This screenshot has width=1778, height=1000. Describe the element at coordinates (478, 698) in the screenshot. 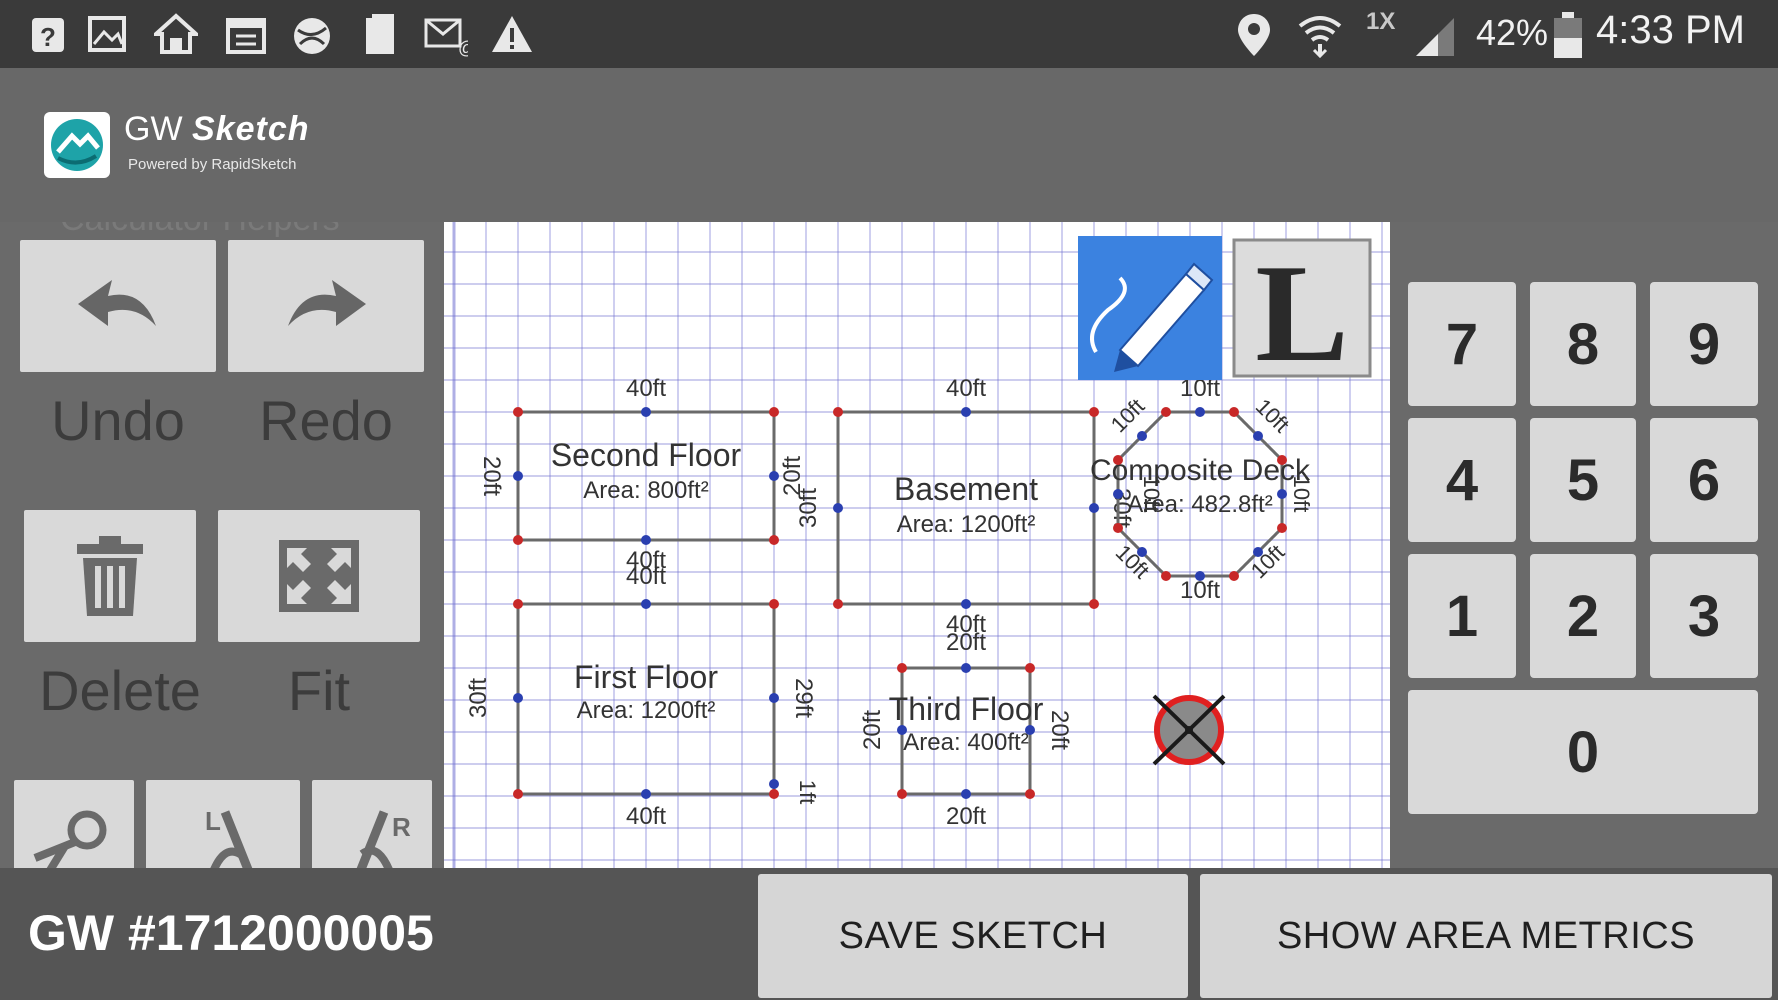

I see `dimension-left: 30ft` at that location.